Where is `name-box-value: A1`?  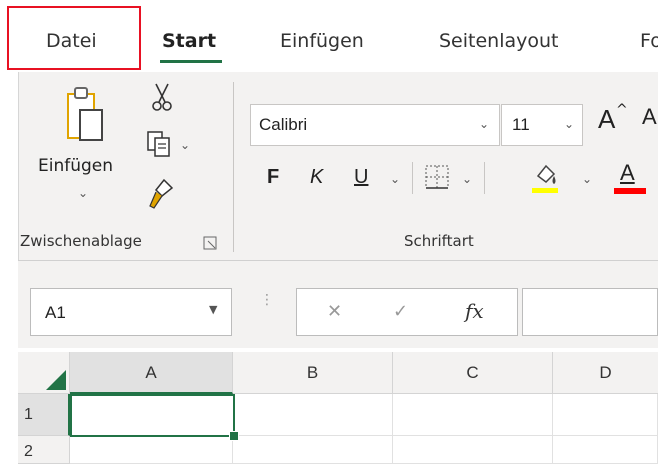
name-box-value: A1 is located at coordinates (55, 312).